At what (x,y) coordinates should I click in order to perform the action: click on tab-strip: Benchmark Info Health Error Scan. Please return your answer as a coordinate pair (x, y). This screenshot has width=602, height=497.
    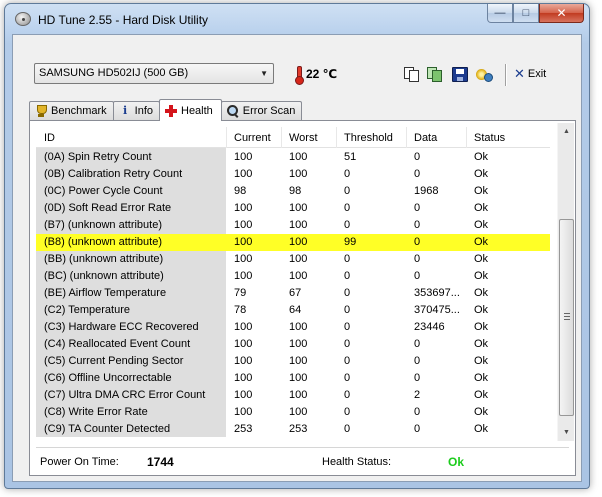
    Looking at the image, I should click on (166, 110).